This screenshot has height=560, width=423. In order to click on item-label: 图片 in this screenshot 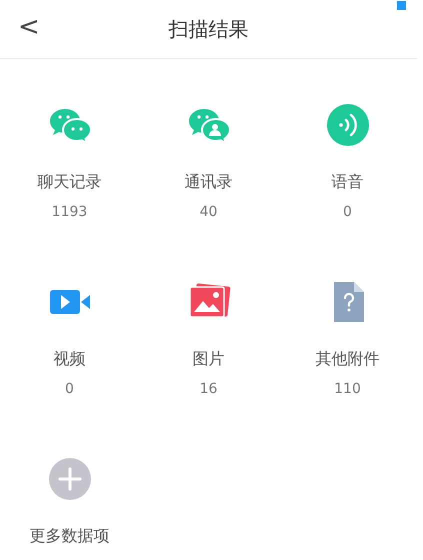, I will do `click(208, 359)`.